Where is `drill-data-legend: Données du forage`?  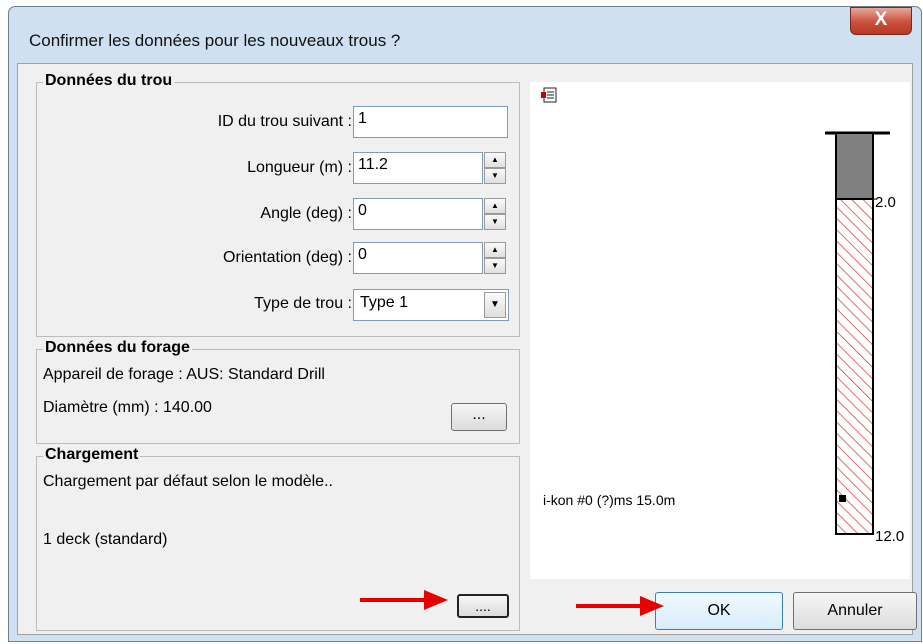 drill-data-legend: Données du forage is located at coordinates (117, 348).